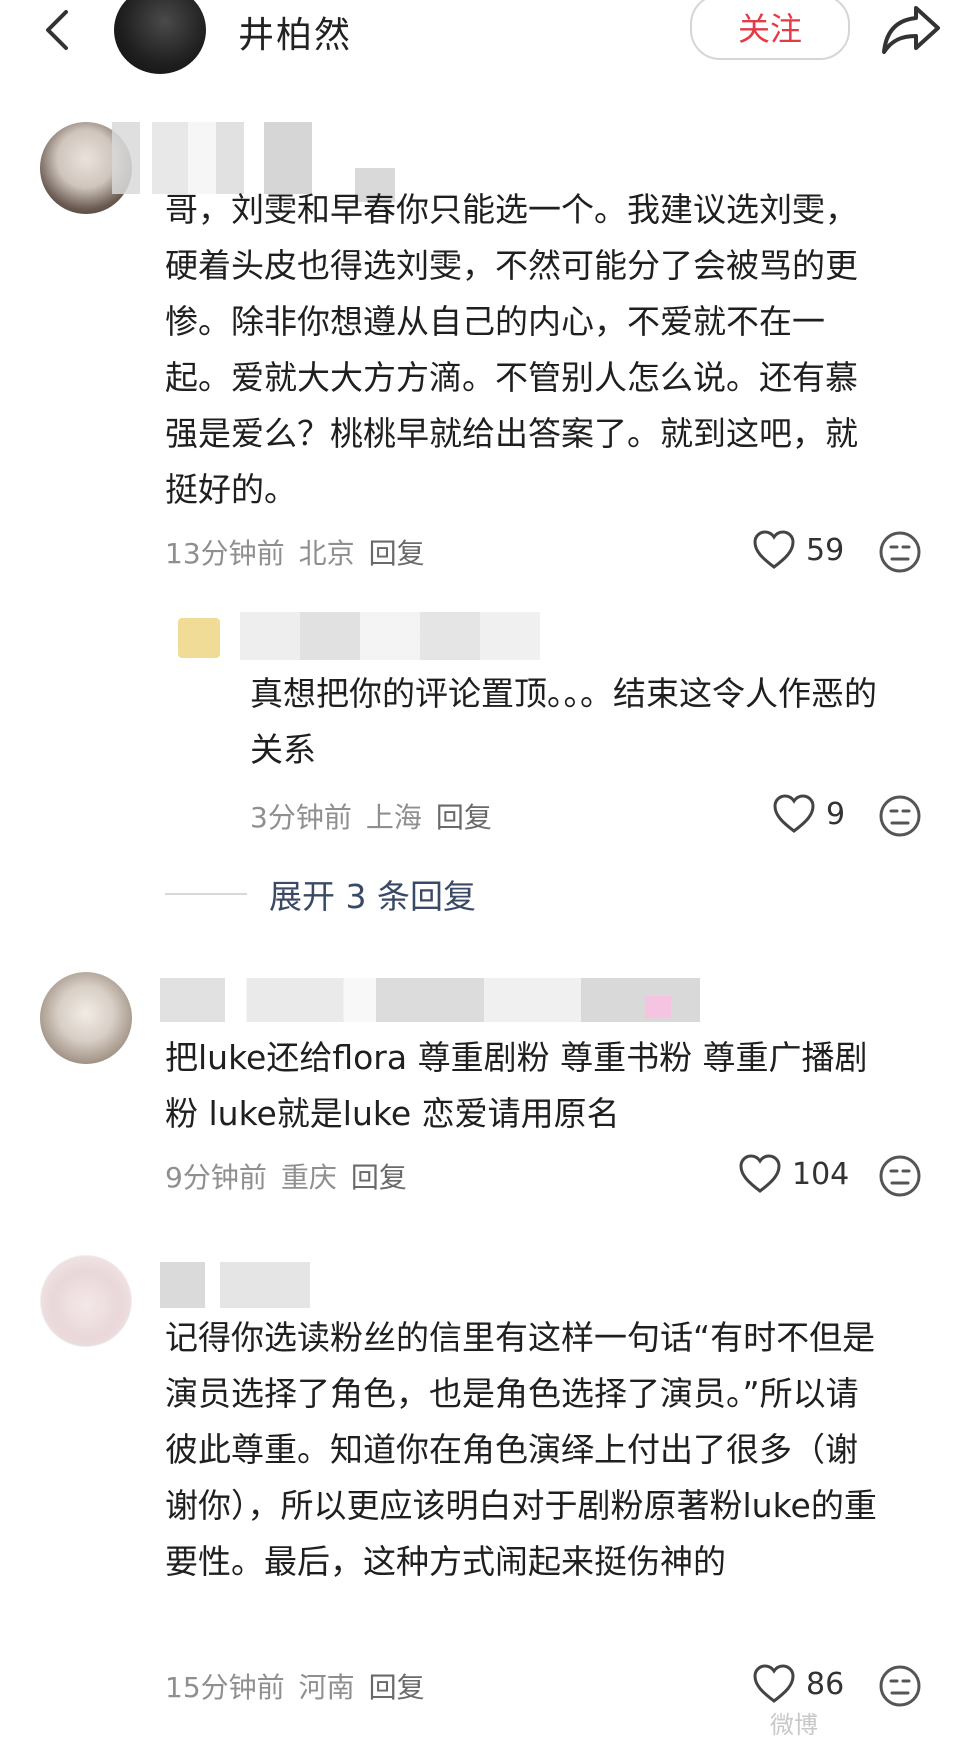 This screenshot has width=960, height=1743. I want to click on comment-time: 9分钟前, so click(216, 1177).